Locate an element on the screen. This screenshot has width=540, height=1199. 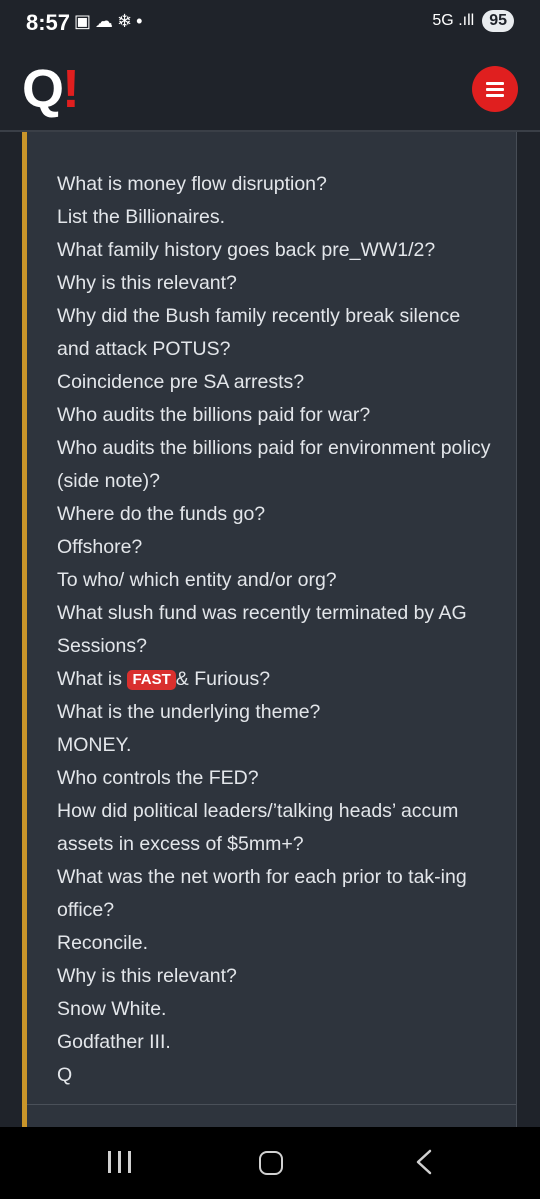
home-icon is located at coordinates (271, 1163).